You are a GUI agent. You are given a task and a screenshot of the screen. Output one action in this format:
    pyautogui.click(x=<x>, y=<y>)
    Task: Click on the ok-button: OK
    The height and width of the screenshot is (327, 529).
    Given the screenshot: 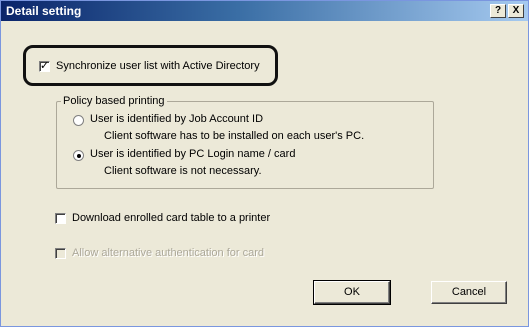 What is the action you would take?
    pyautogui.click(x=352, y=292)
    